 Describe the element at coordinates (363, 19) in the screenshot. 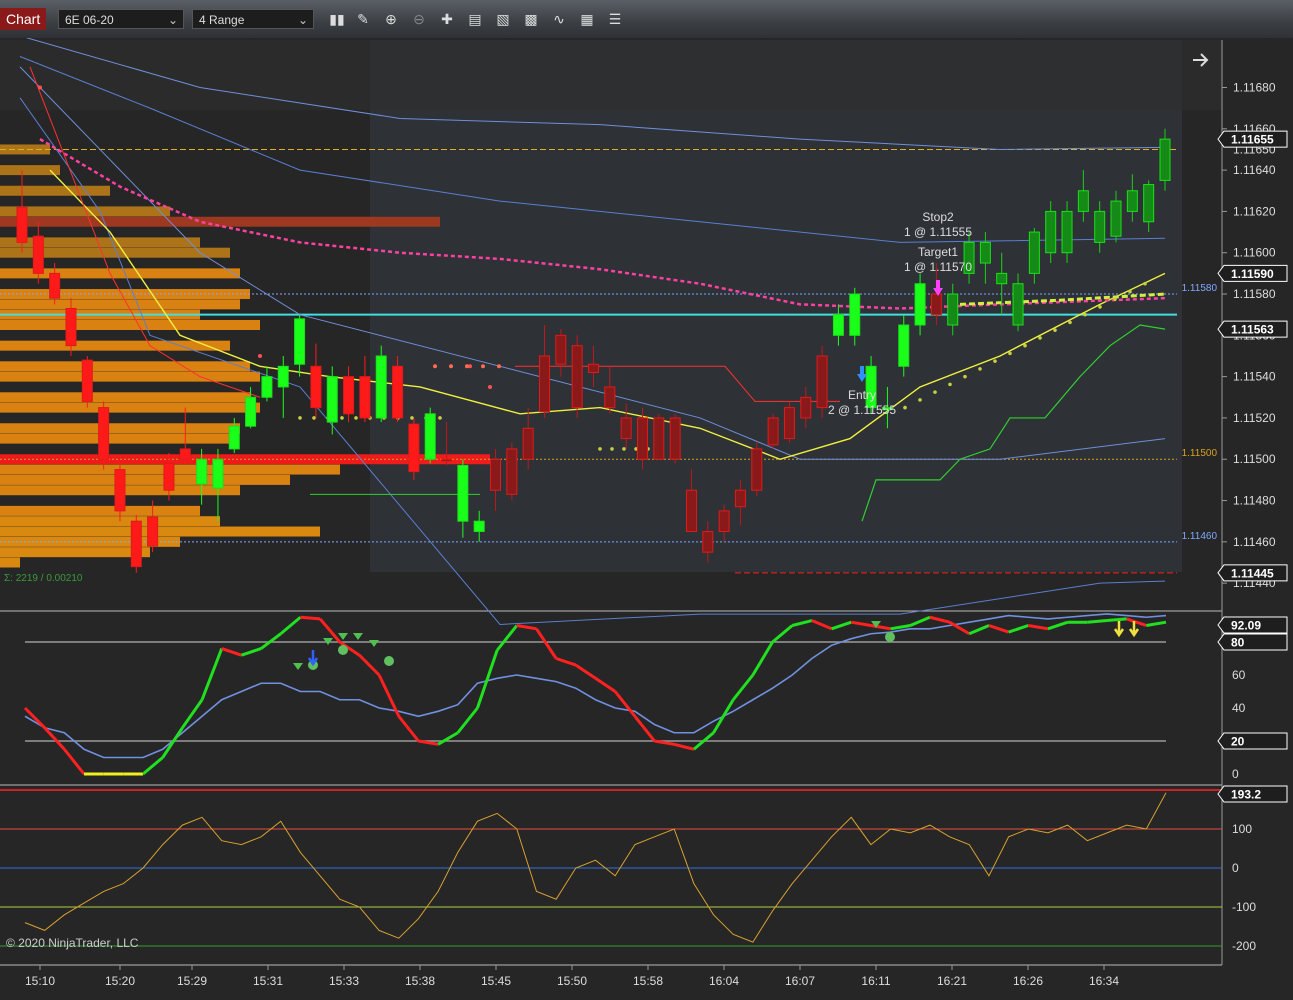

I see `draw-pencil-icon: ✎` at that location.